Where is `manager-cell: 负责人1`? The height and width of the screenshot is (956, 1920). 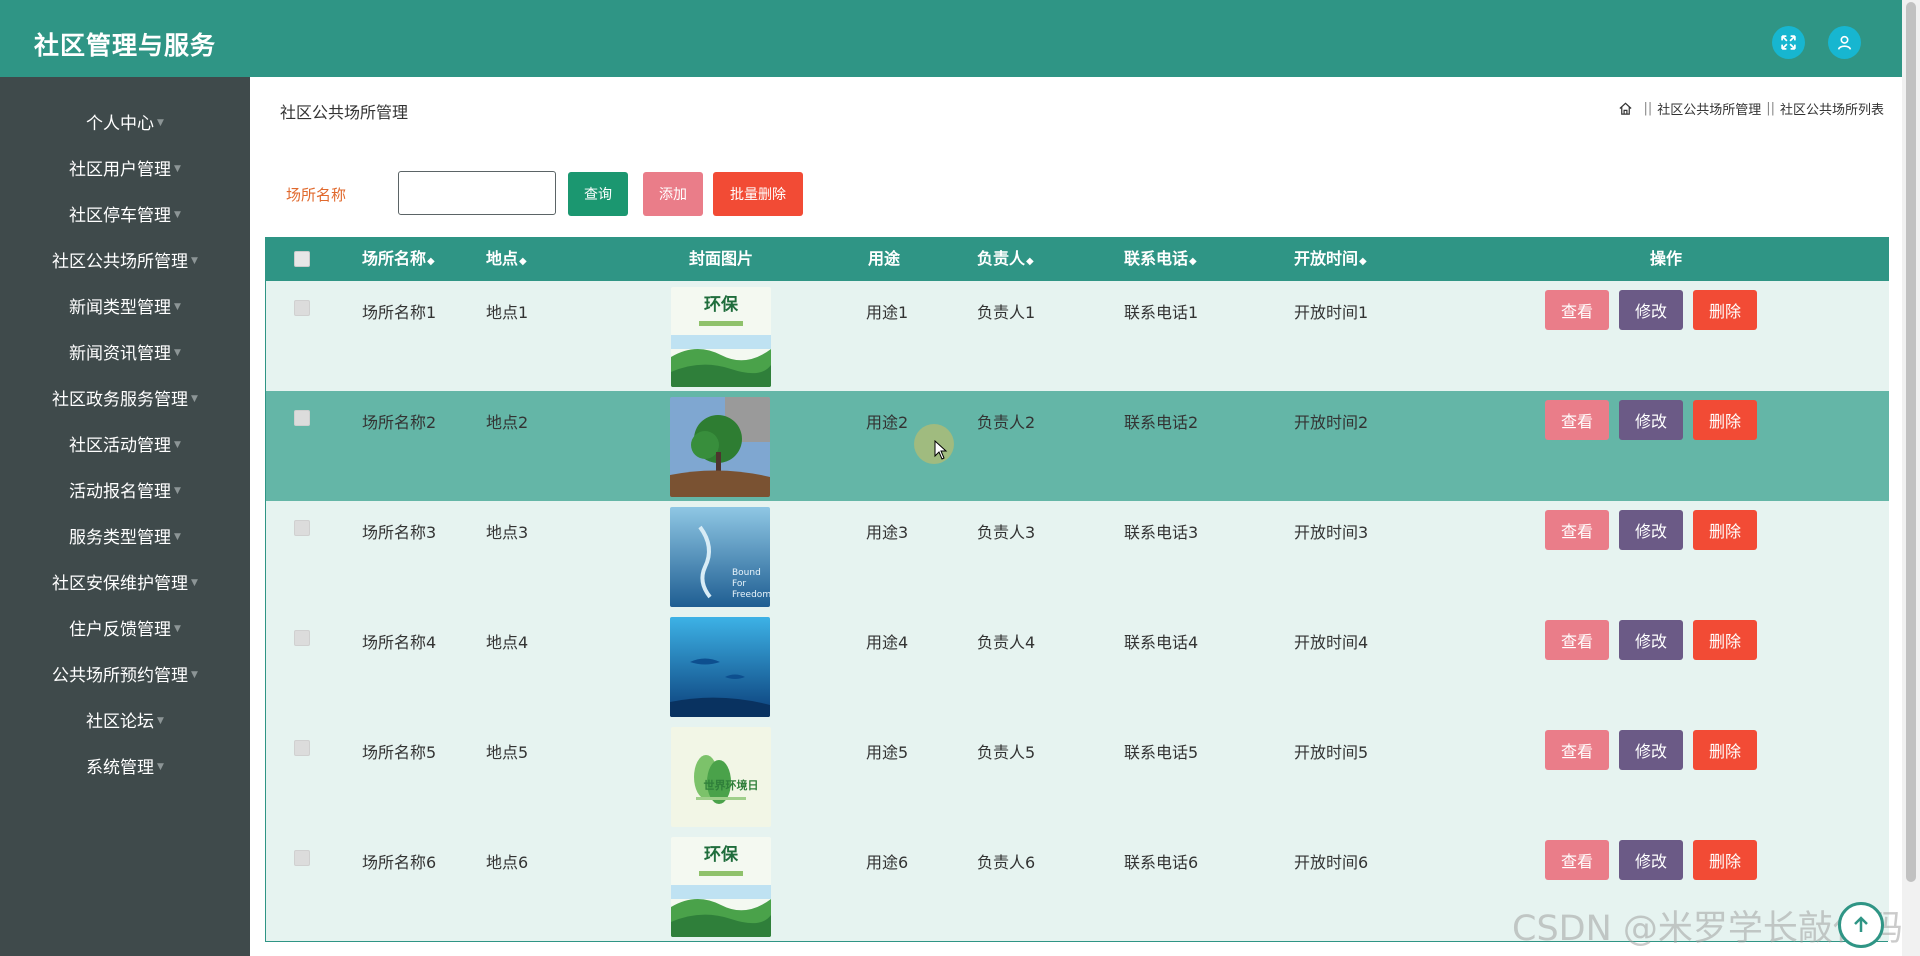 manager-cell: 负责人1 is located at coordinates (1006, 312).